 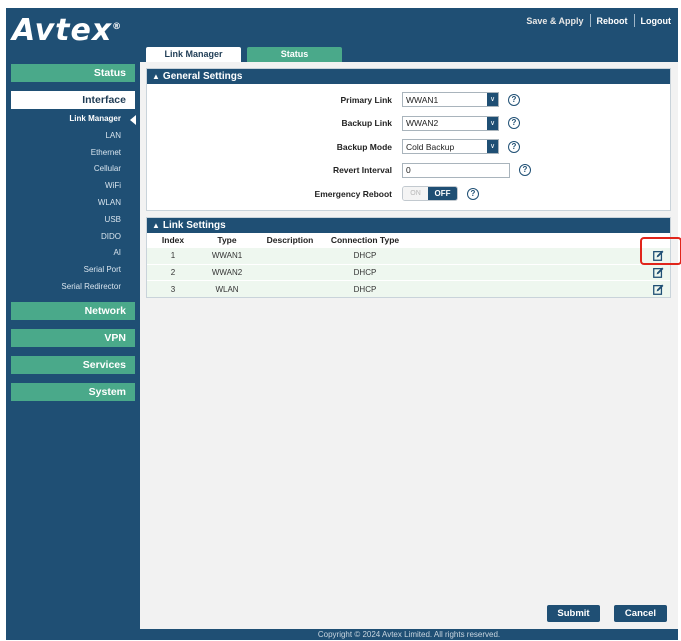 I want to click on logout-link: Logout, so click(x=656, y=21).